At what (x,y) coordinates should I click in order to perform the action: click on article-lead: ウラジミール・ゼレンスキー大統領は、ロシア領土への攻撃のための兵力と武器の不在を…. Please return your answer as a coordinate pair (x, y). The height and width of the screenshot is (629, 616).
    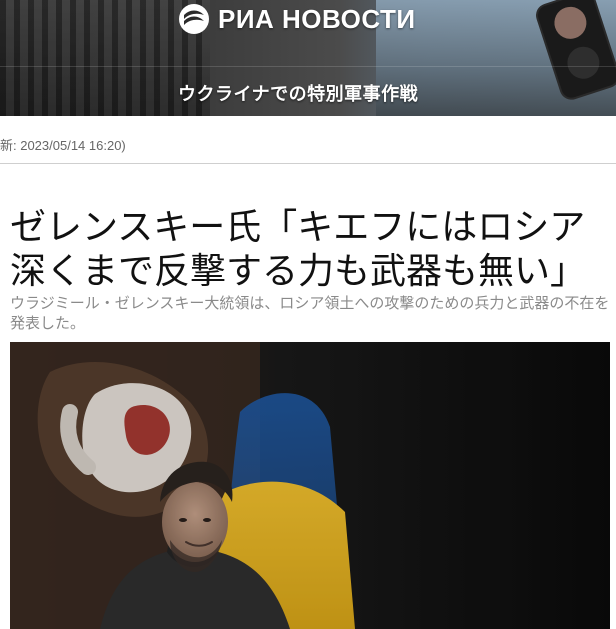
    Looking at the image, I should click on (310, 313).